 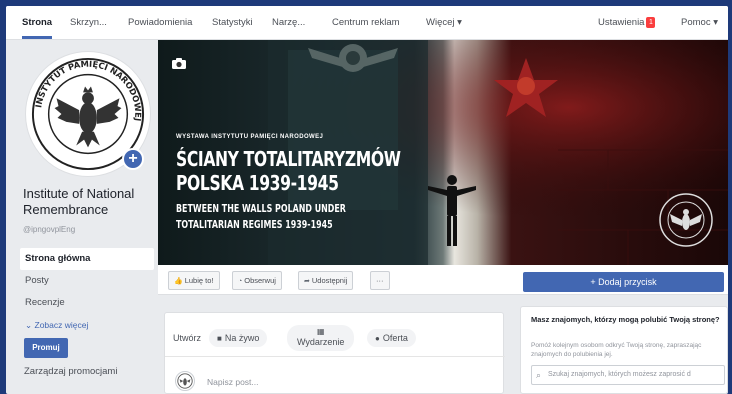 I want to click on go-live-button: ■ Na żywo, so click(x=238, y=338).